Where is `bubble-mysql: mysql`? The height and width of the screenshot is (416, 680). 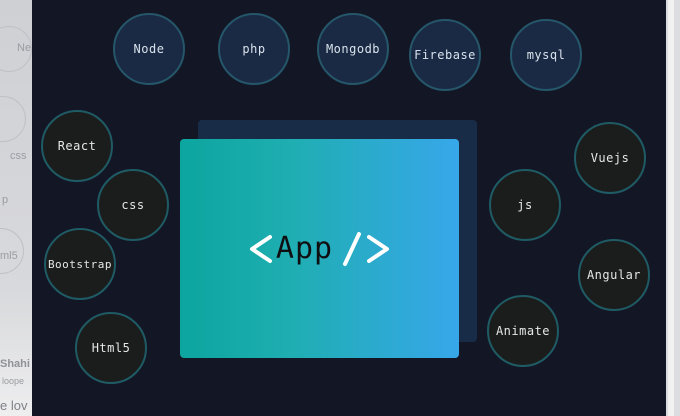 bubble-mysql: mysql is located at coordinates (546, 55).